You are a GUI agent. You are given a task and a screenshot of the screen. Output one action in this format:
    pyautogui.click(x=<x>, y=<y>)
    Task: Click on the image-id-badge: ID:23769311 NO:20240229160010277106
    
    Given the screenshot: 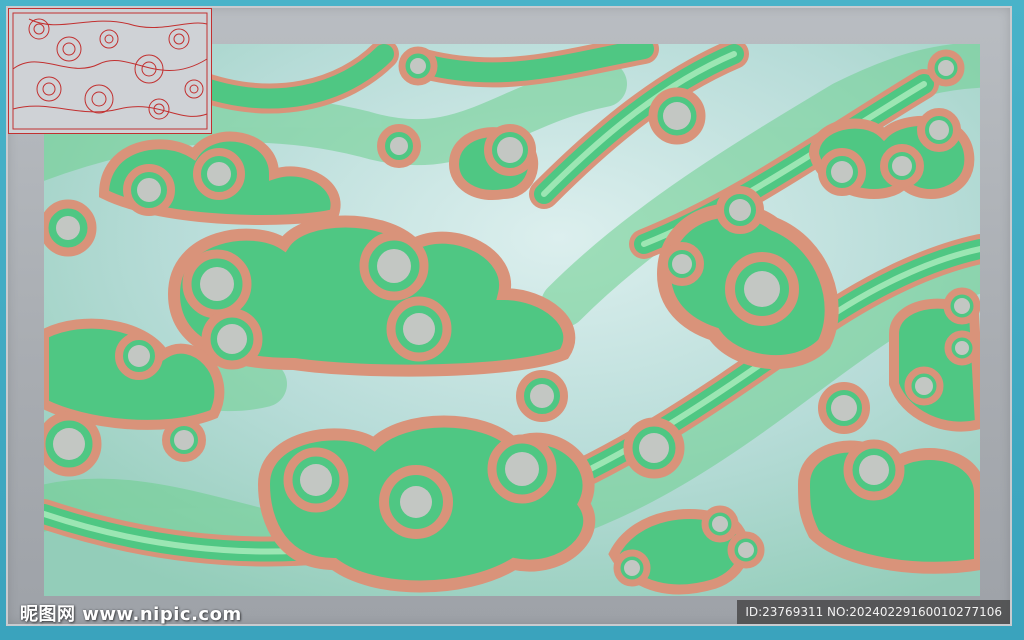 What is the action you would take?
    pyautogui.click(x=873, y=612)
    